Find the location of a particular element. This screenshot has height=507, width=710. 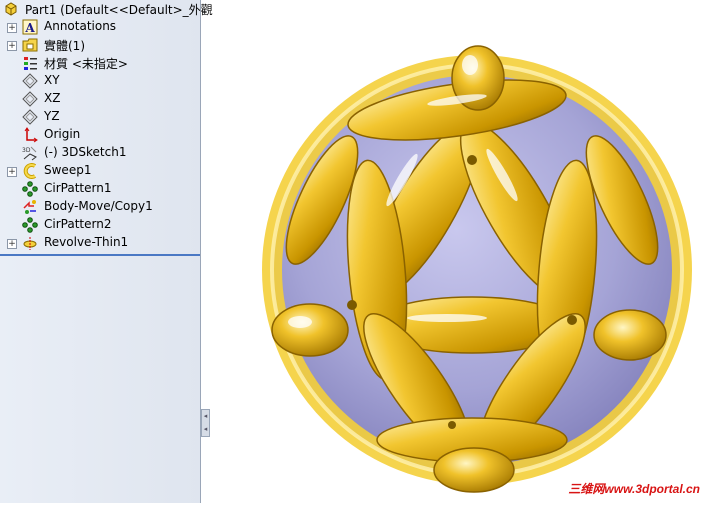

tree-item-3dsketch: 3D (-) 3DSketch1 is located at coordinates (100, 153).